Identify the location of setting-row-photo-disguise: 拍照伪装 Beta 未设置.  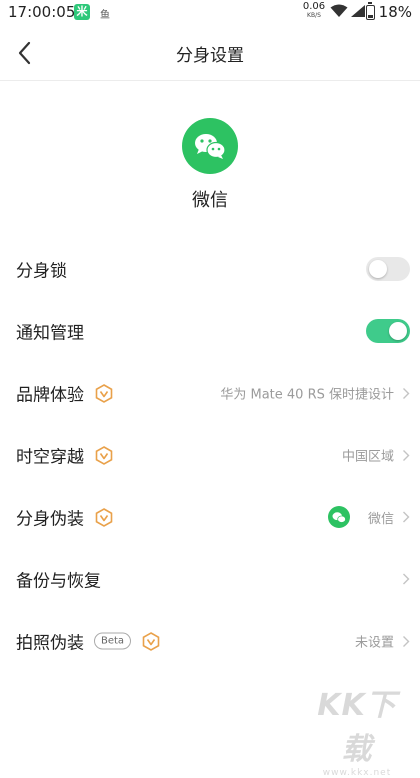
(210, 641).